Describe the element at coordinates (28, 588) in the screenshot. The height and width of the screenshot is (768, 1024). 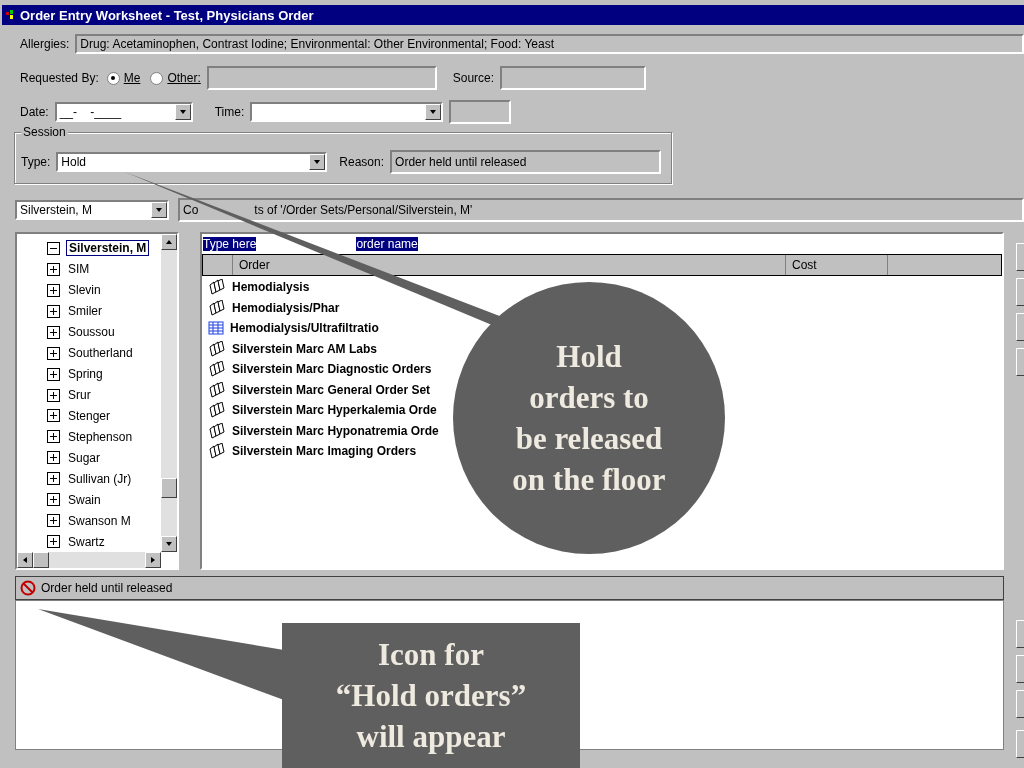
I see `no-entry-icon` at that location.